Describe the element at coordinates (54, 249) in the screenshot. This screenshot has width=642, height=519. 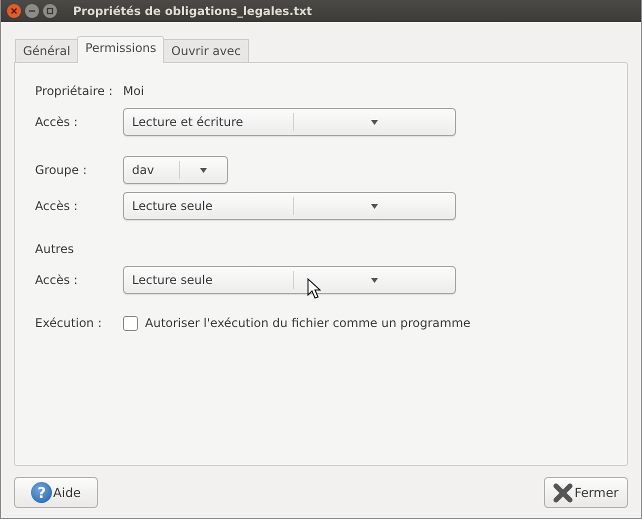
I see `section-heading: Autres` at that location.